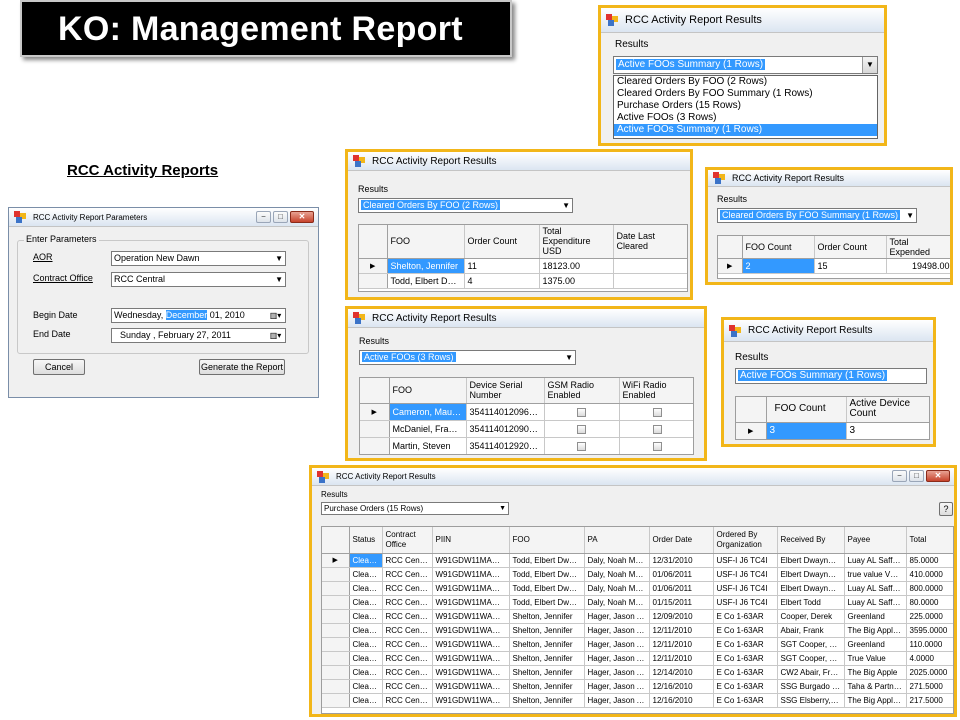  What do you see at coordinates (681, 588) in the screenshot?
I see `table-cell: 01/06/2011` at bounding box center [681, 588].